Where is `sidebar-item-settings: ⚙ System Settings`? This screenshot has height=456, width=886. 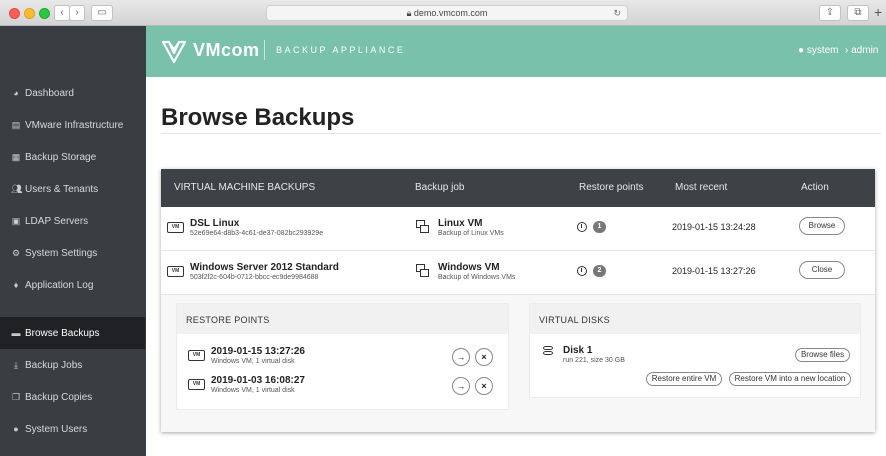
sidebar-item-settings: ⚙ System Settings is located at coordinates (72, 253).